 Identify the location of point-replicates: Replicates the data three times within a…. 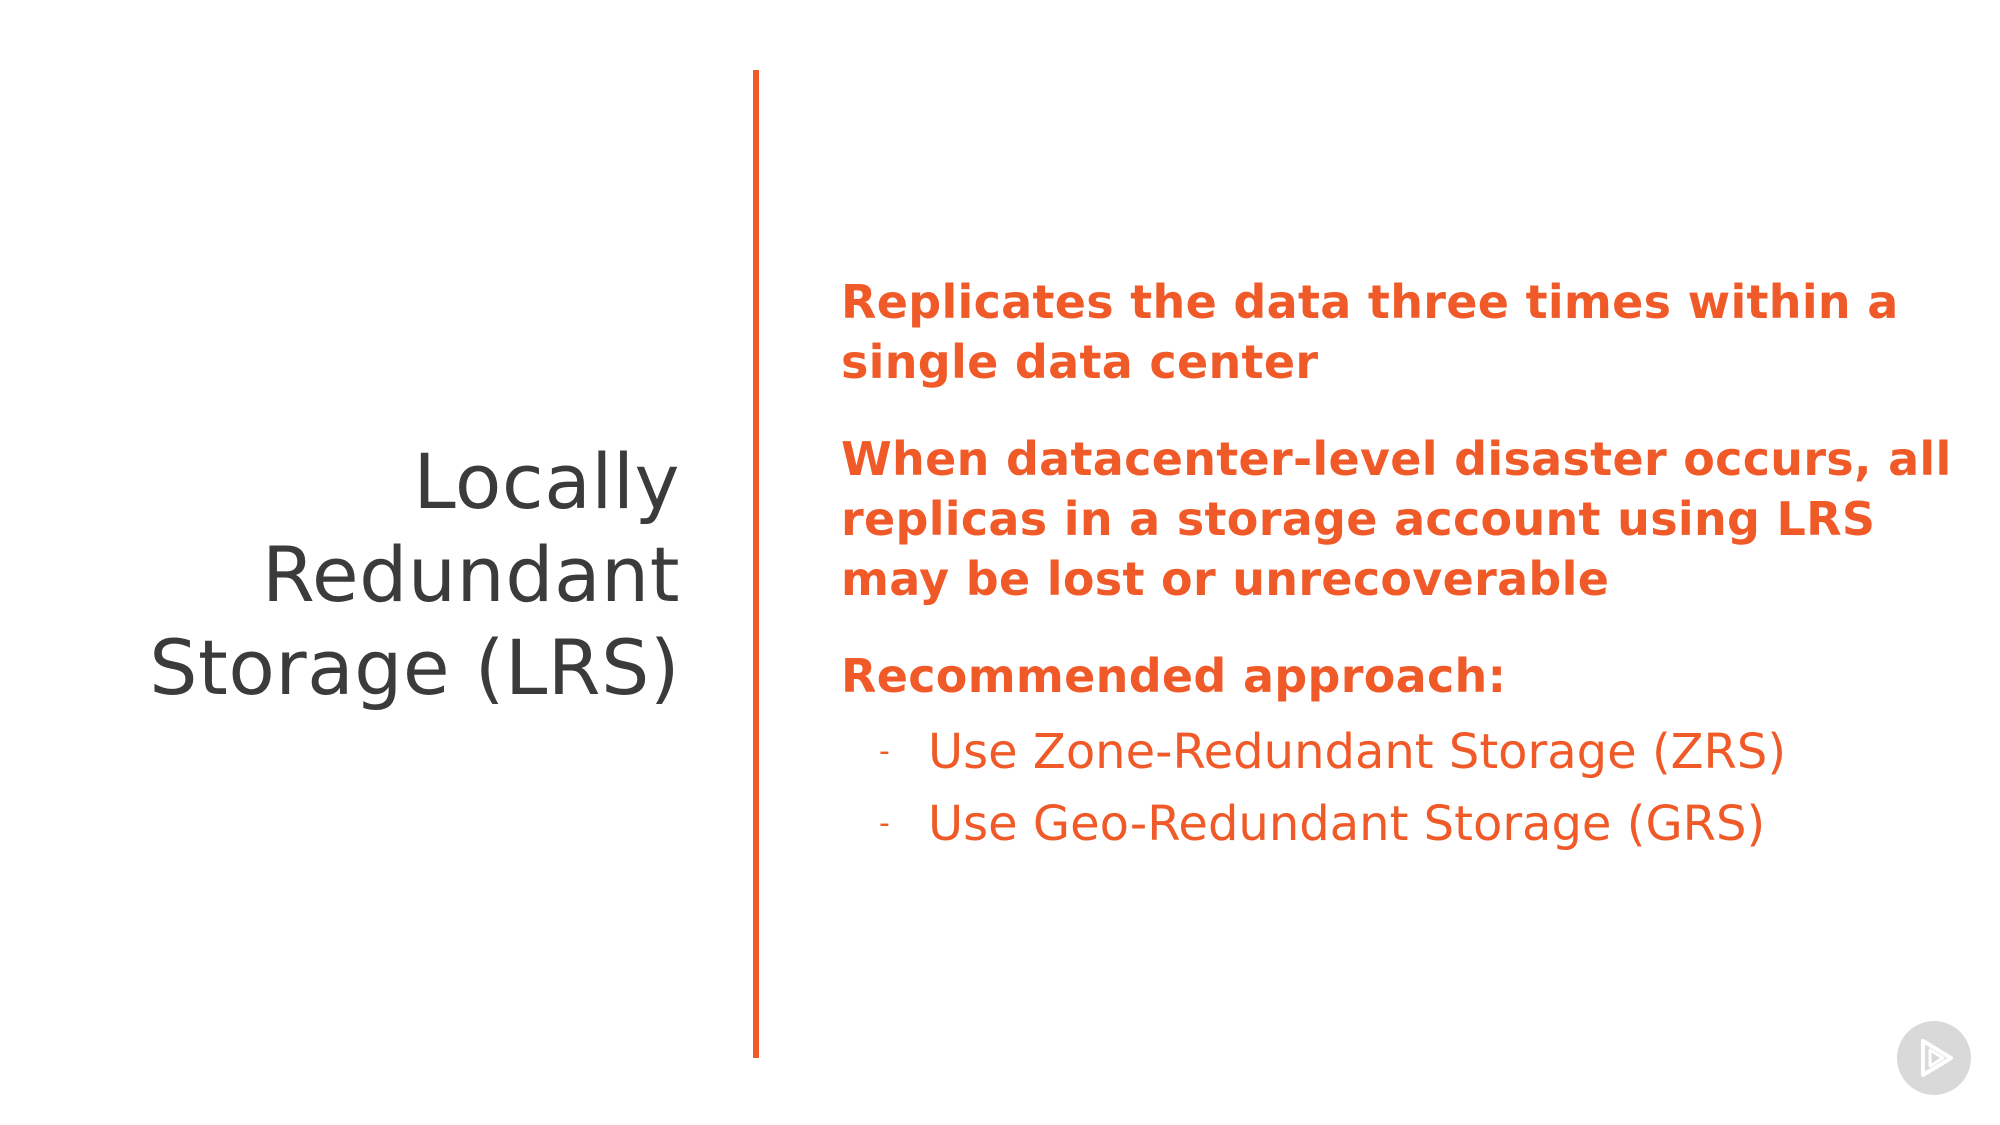
(1370, 332).